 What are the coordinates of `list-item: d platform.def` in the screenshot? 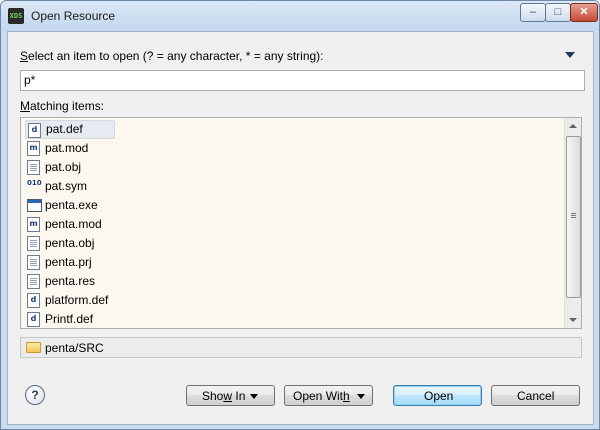 It's located at (275, 300).